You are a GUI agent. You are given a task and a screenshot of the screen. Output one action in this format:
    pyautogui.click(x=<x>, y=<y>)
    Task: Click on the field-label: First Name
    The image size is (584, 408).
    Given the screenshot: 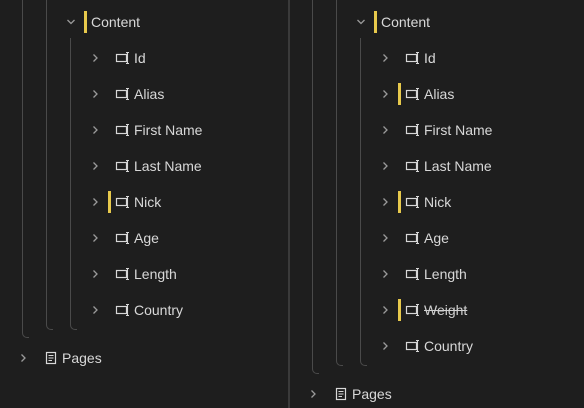 What is the action you would take?
    pyautogui.click(x=168, y=130)
    